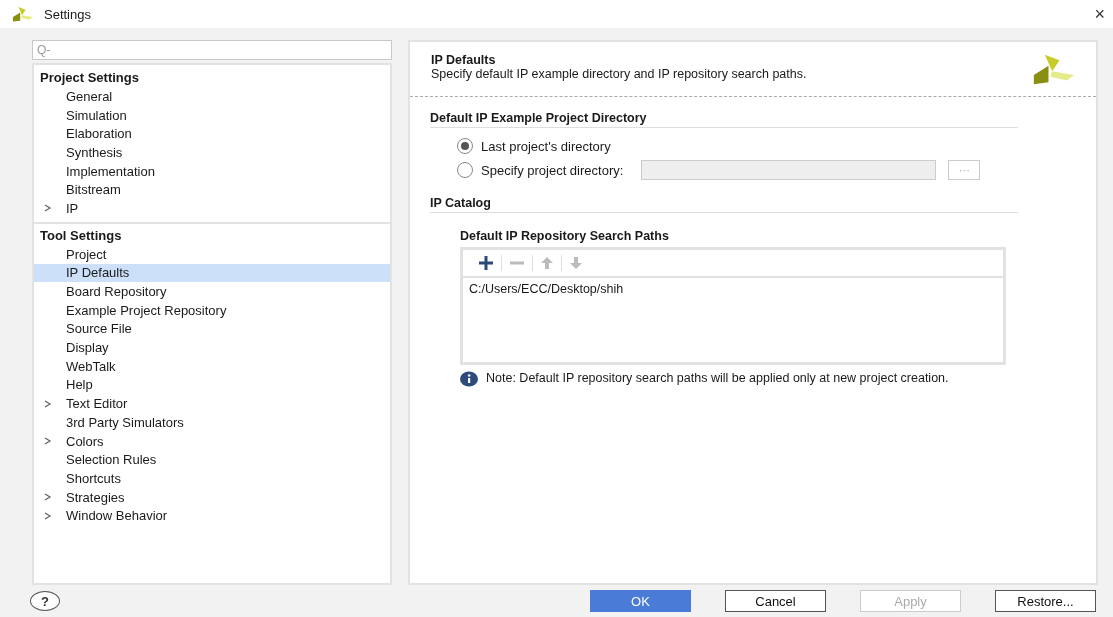  Describe the element at coordinates (640, 601) in the screenshot. I see `dialog-button: OK` at that location.